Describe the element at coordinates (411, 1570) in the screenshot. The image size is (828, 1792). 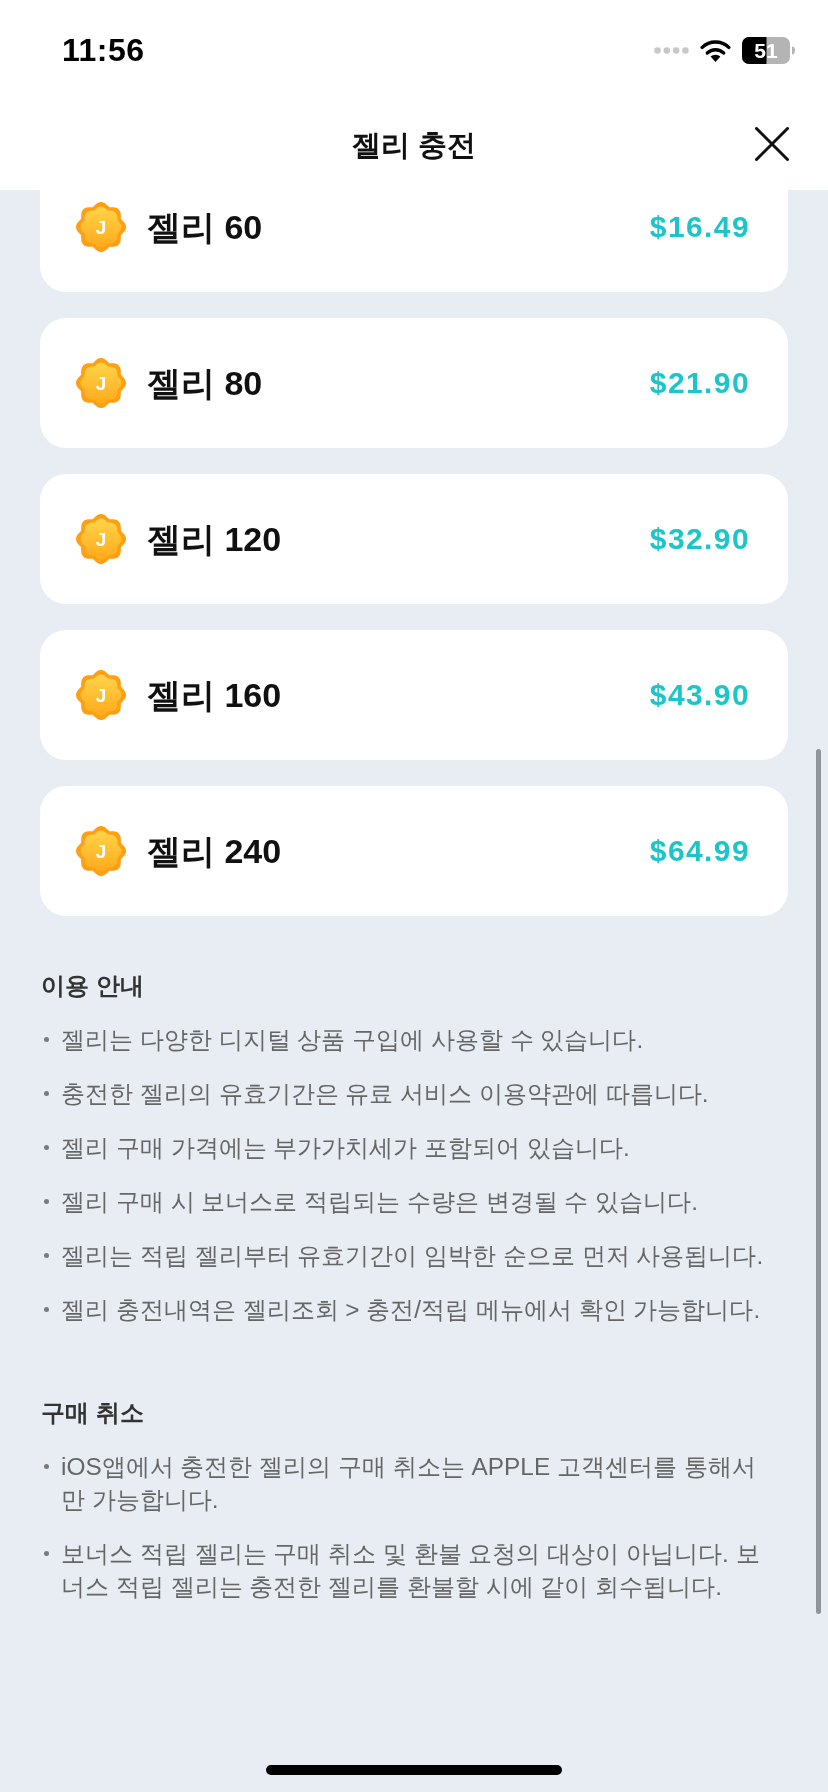
I see `info-text: 보너스 적립 젤리는 구매 취소 및 환불 요청의 대상이 아닙니다. 보너스 적립 젤리는 충전한 젤리를 환불할 시에 같이 회수됩니다.` at that location.